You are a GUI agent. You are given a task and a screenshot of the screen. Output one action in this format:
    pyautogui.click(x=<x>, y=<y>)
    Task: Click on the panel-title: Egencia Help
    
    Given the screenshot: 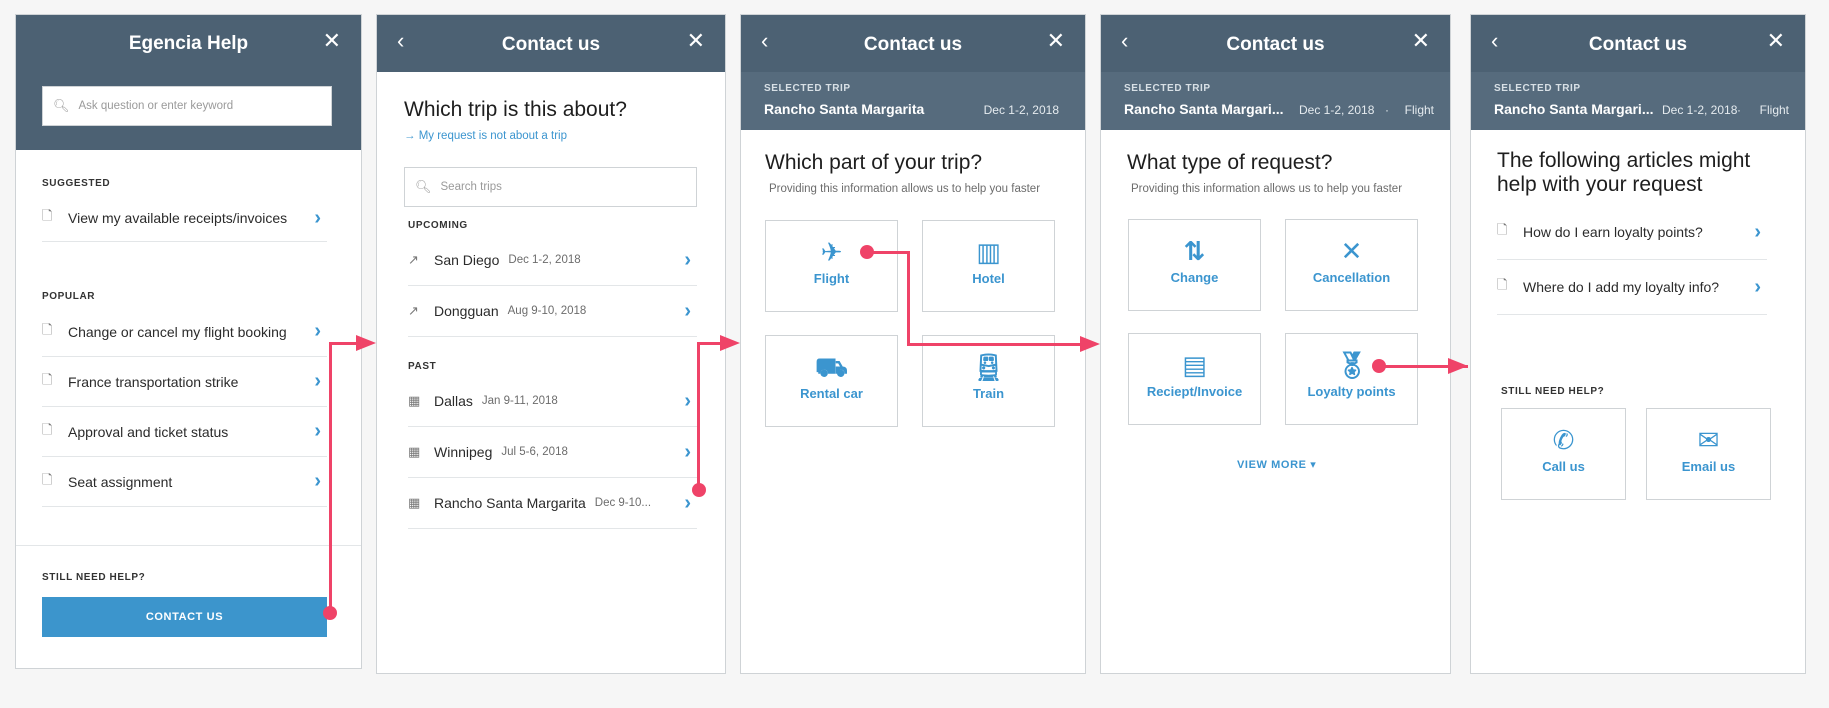 What is the action you would take?
    pyautogui.click(x=188, y=43)
    